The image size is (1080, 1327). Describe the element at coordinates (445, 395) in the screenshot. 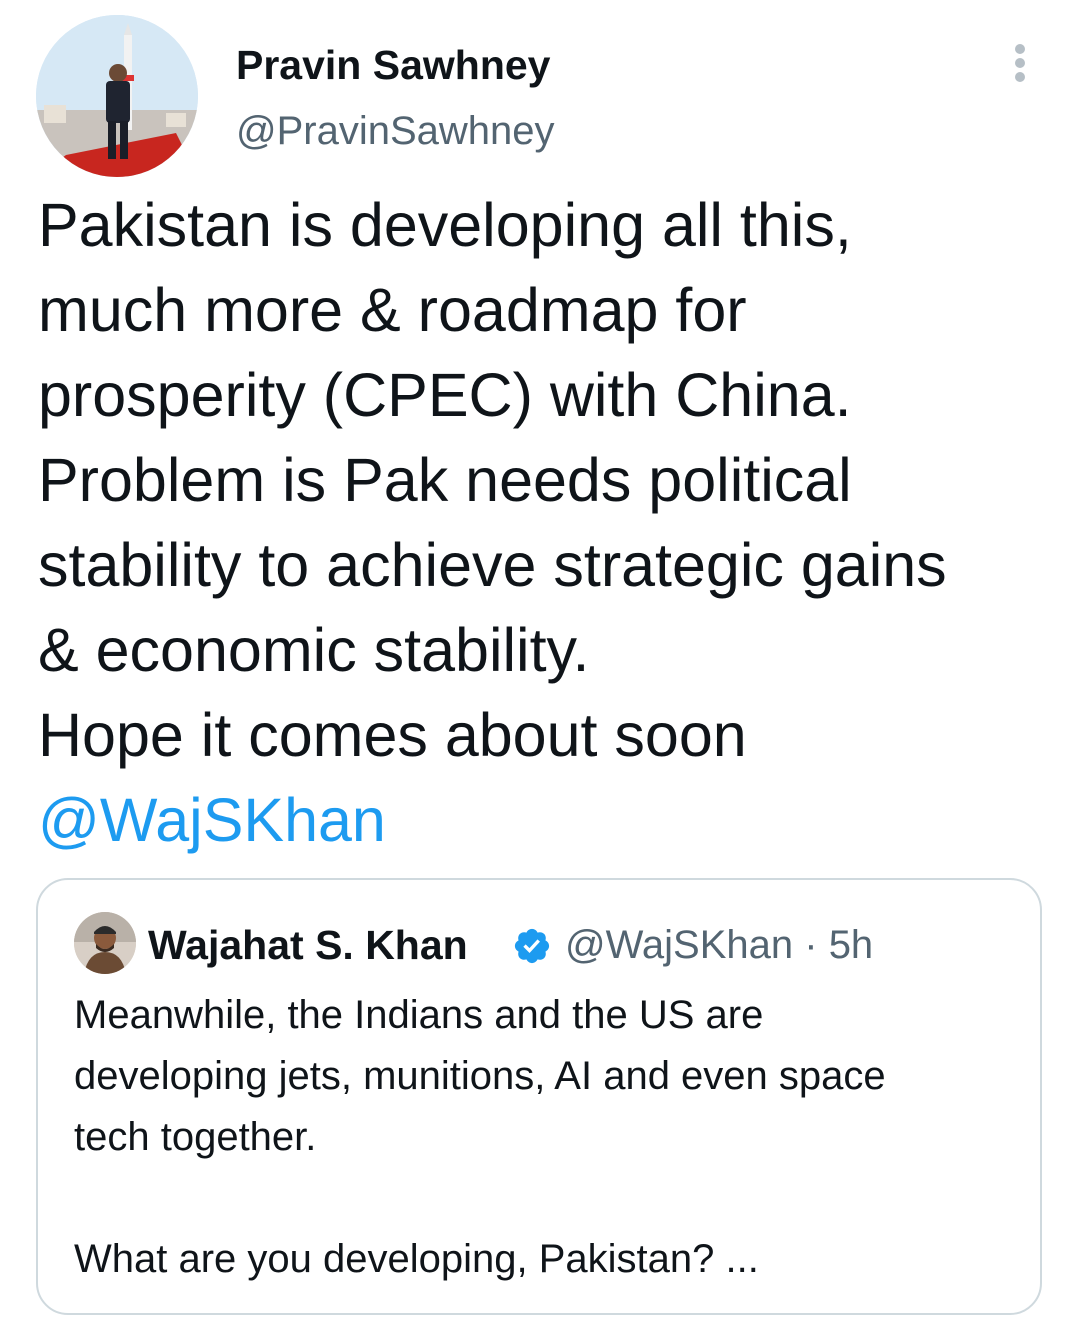

I see `tweet-line: prosperity (CPEC) with China.` at that location.